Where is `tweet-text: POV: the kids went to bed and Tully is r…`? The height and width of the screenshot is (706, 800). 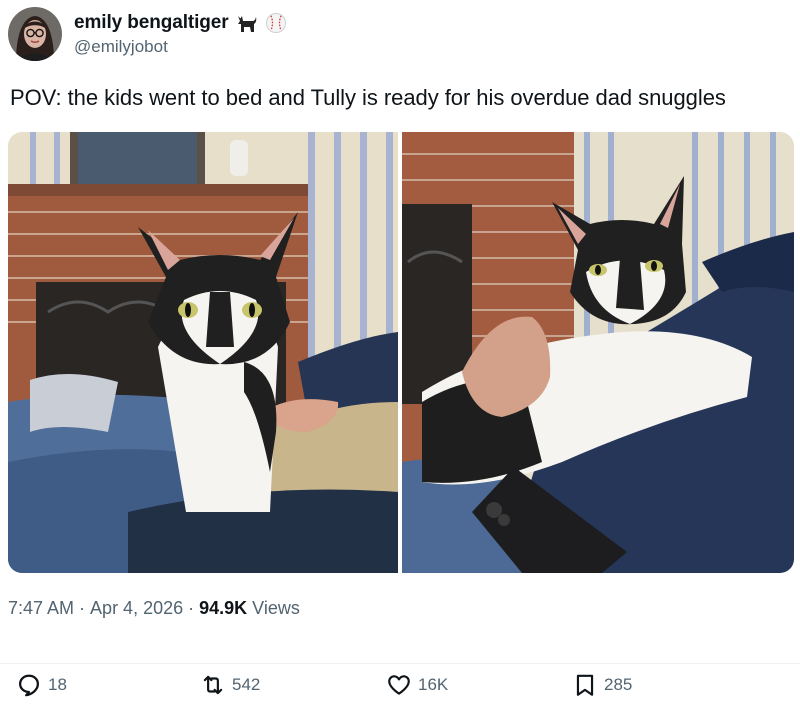
tweet-text: POV: the kids went to bed and Tully is r… is located at coordinates (368, 97).